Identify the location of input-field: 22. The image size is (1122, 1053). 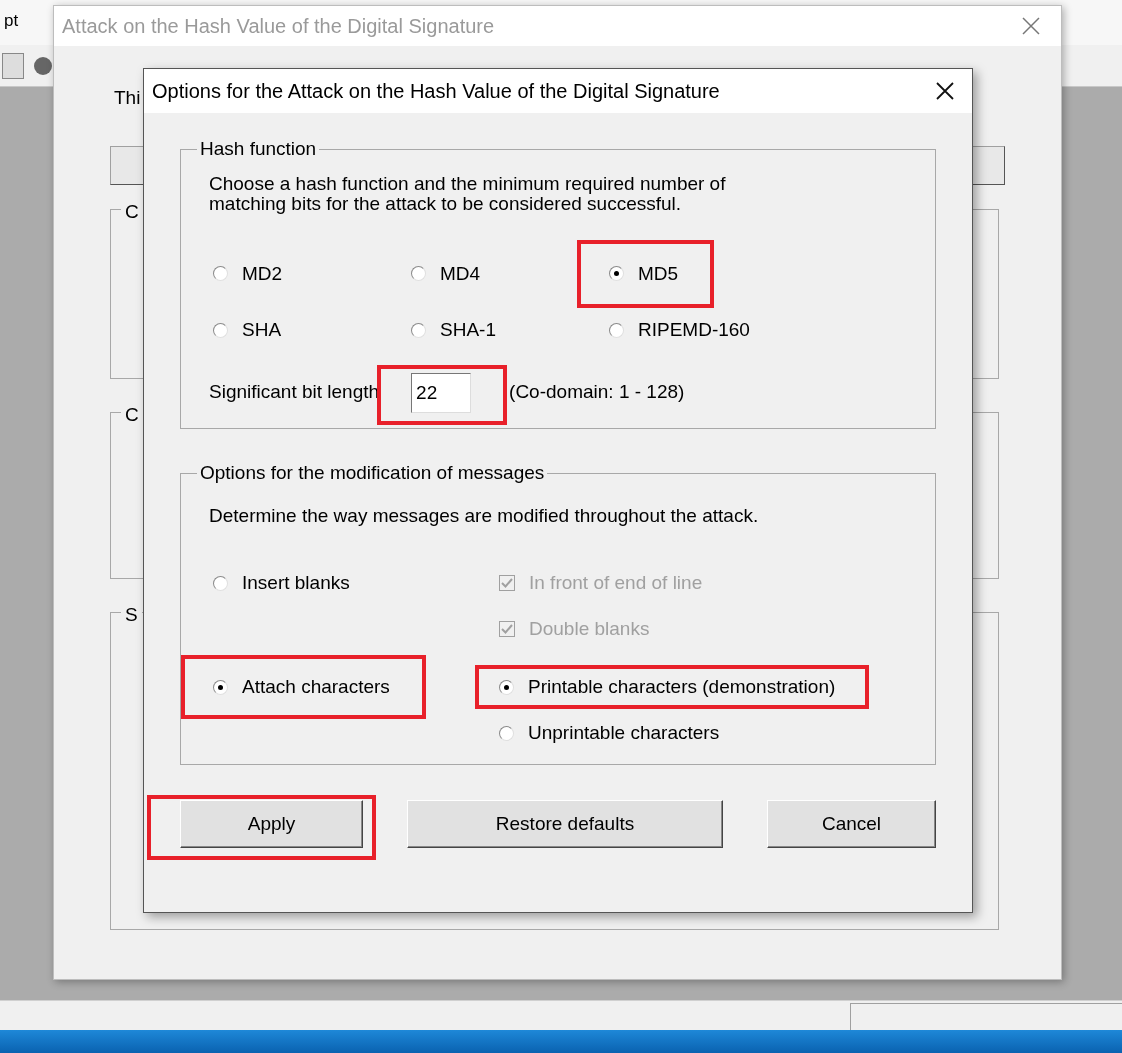
(441, 392).